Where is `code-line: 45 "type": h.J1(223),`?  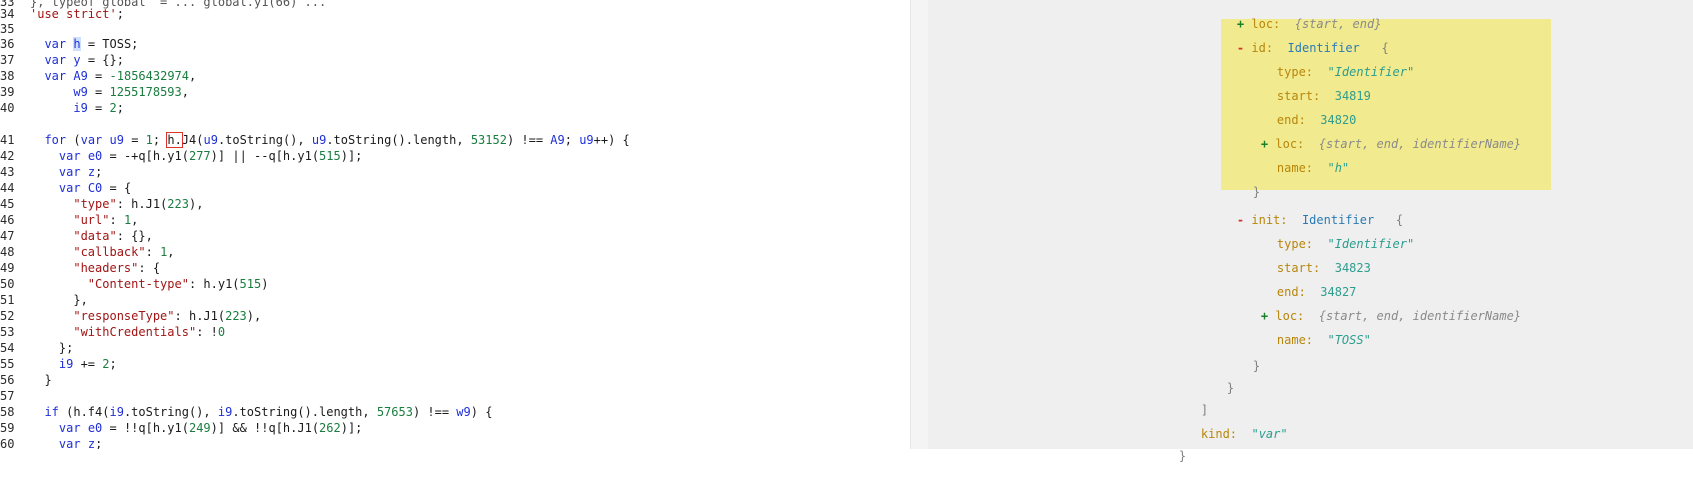
code-line: 45 "type": h.J1(223), is located at coordinates (102, 204).